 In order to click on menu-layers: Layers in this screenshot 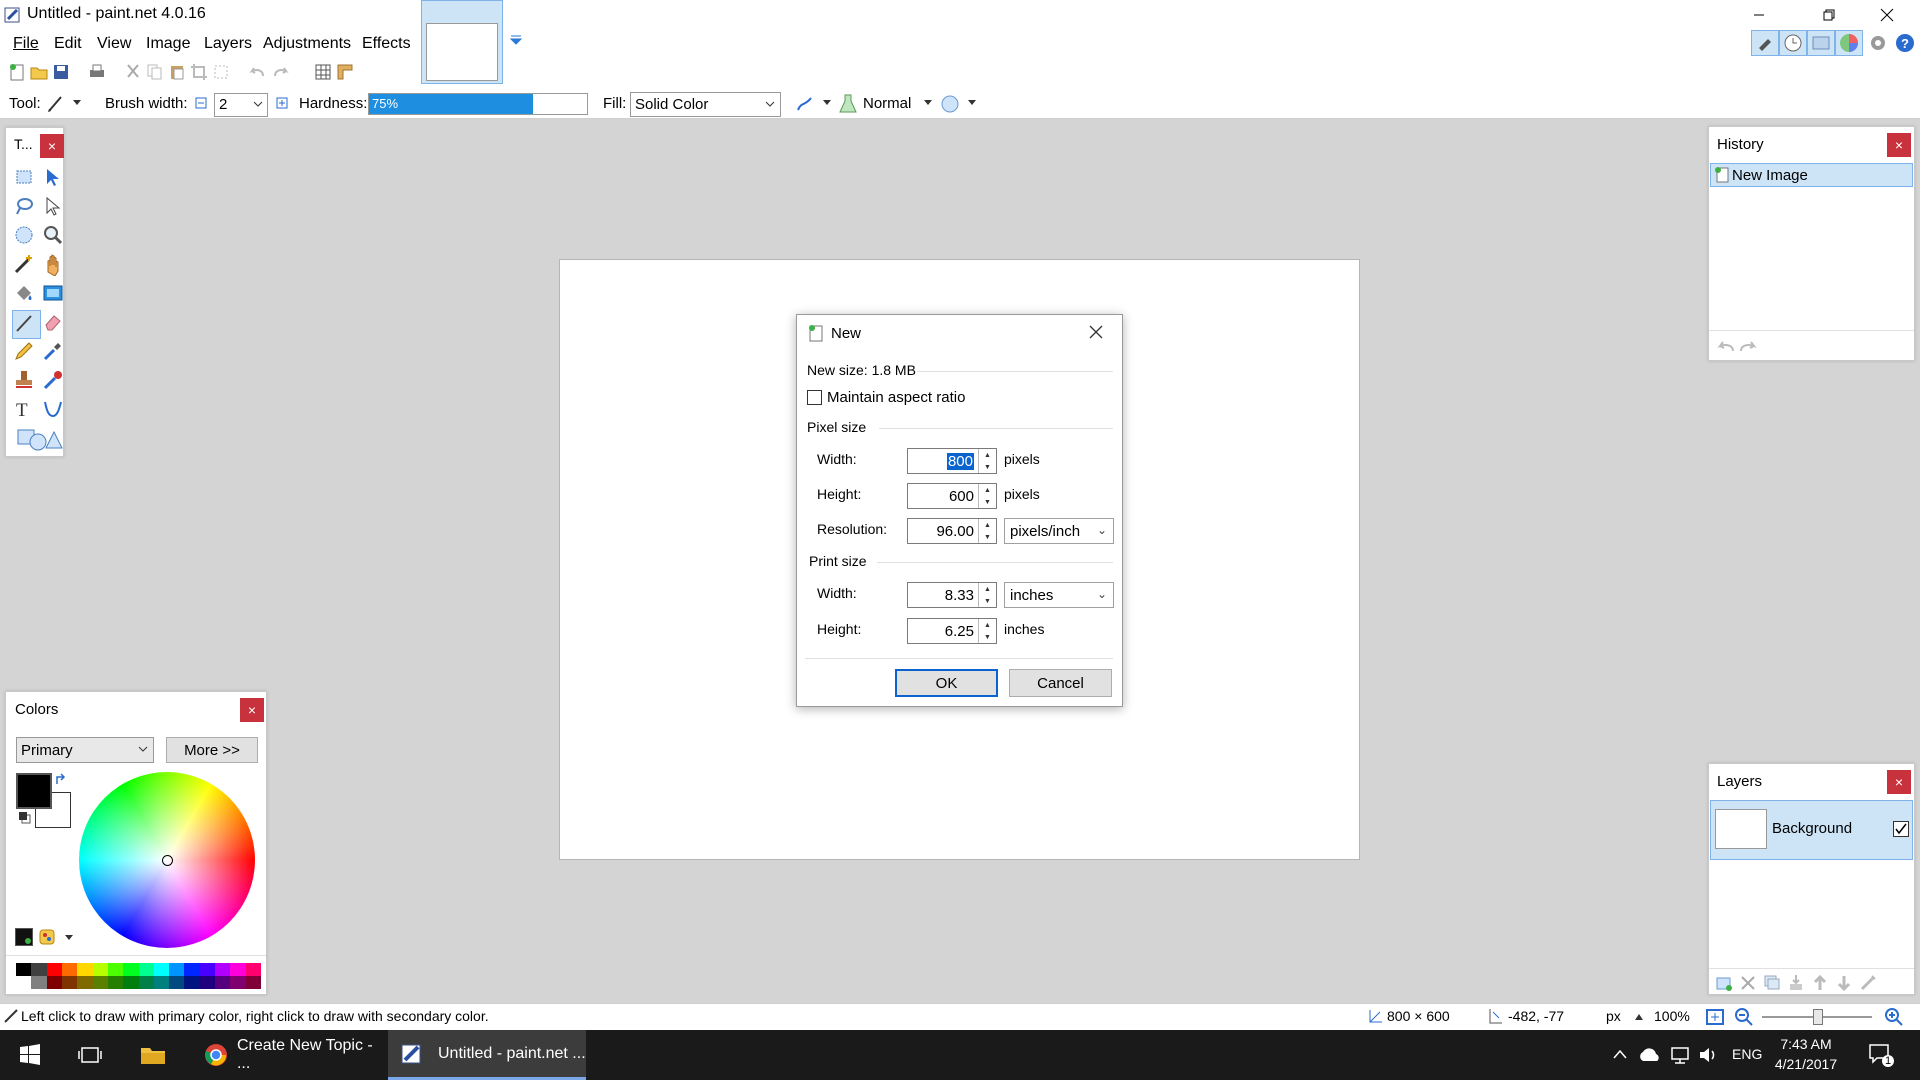, I will do `click(228, 44)`.